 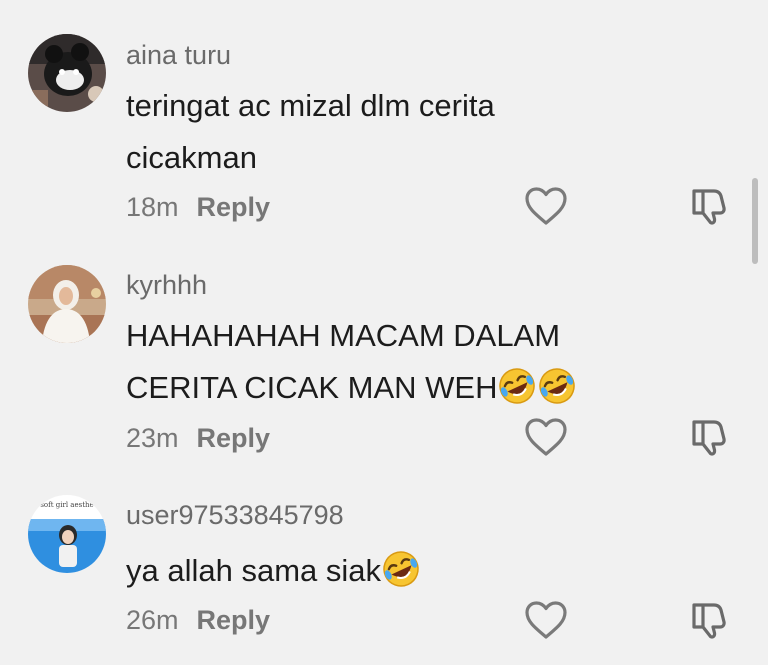 I want to click on comment-meta: 18m Reply, so click(x=198, y=207).